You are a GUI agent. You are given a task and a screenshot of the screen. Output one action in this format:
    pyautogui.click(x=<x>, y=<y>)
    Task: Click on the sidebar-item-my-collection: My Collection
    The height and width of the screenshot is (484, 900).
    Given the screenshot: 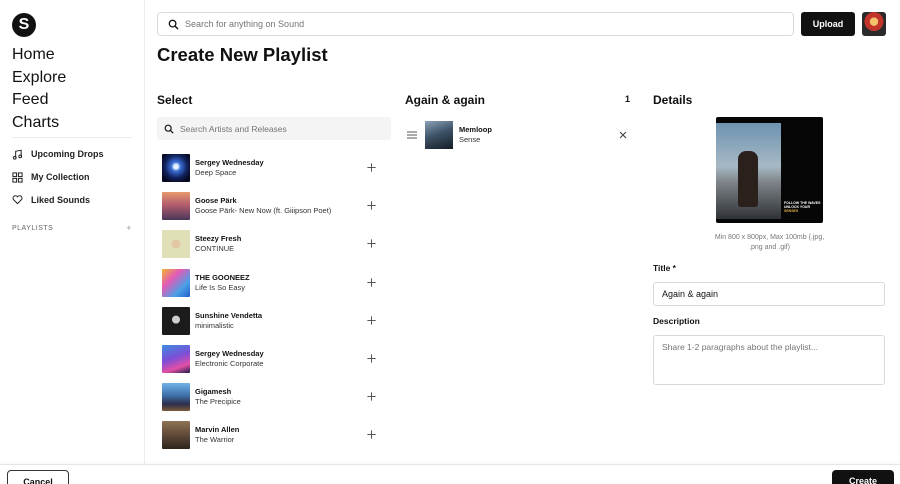 What is the action you would take?
    pyautogui.click(x=58, y=177)
    